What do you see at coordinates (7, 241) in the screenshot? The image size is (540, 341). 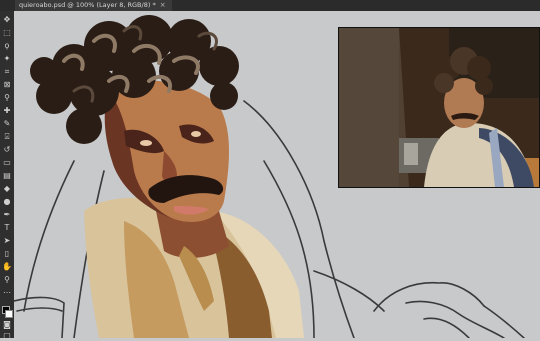 I see `path-selection-icon: ➤` at bounding box center [7, 241].